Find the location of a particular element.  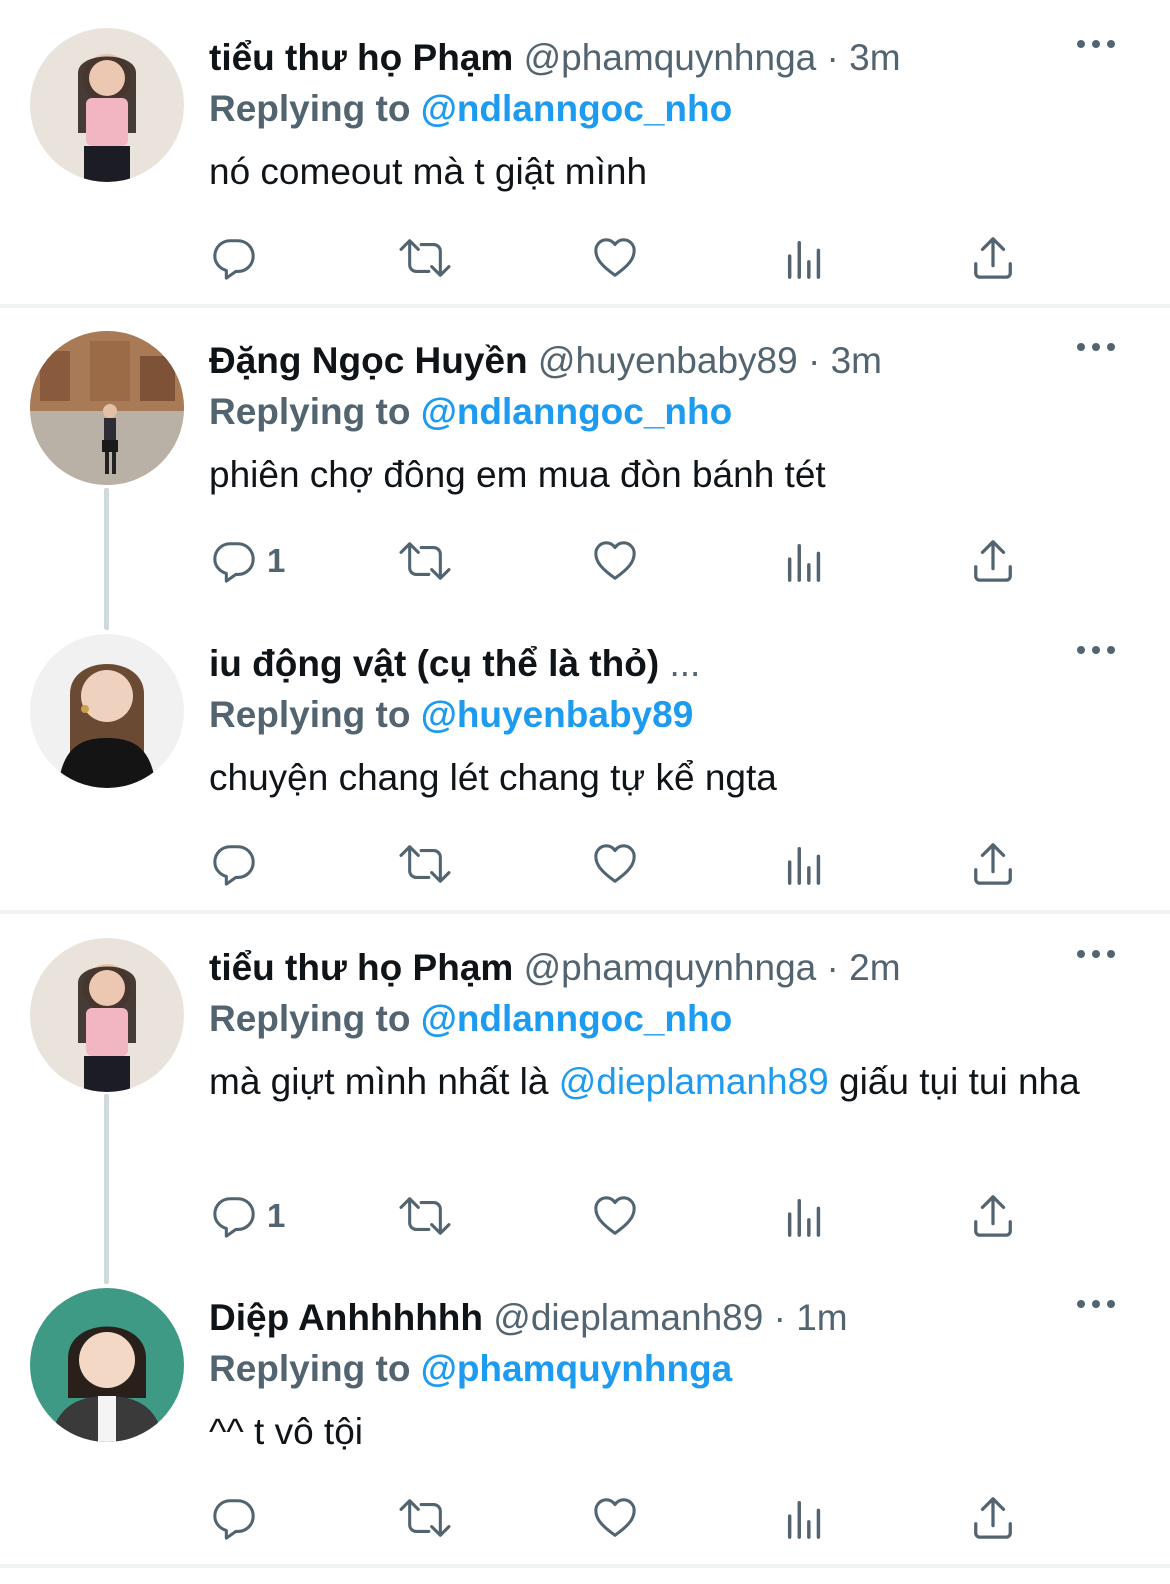

reply-mention-link: @huyenbaby89 is located at coordinates (557, 714).